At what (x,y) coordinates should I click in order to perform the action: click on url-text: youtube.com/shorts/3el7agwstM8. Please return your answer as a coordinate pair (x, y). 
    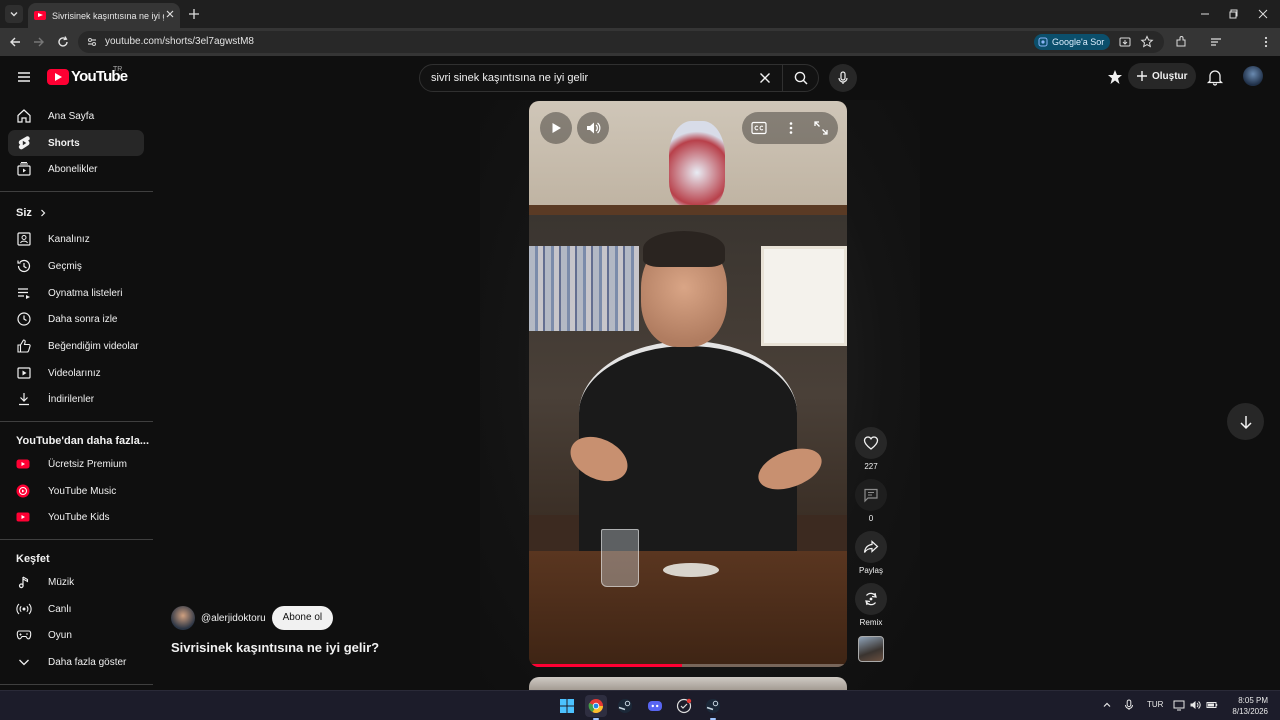
    Looking at the image, I should click on (179, 41).